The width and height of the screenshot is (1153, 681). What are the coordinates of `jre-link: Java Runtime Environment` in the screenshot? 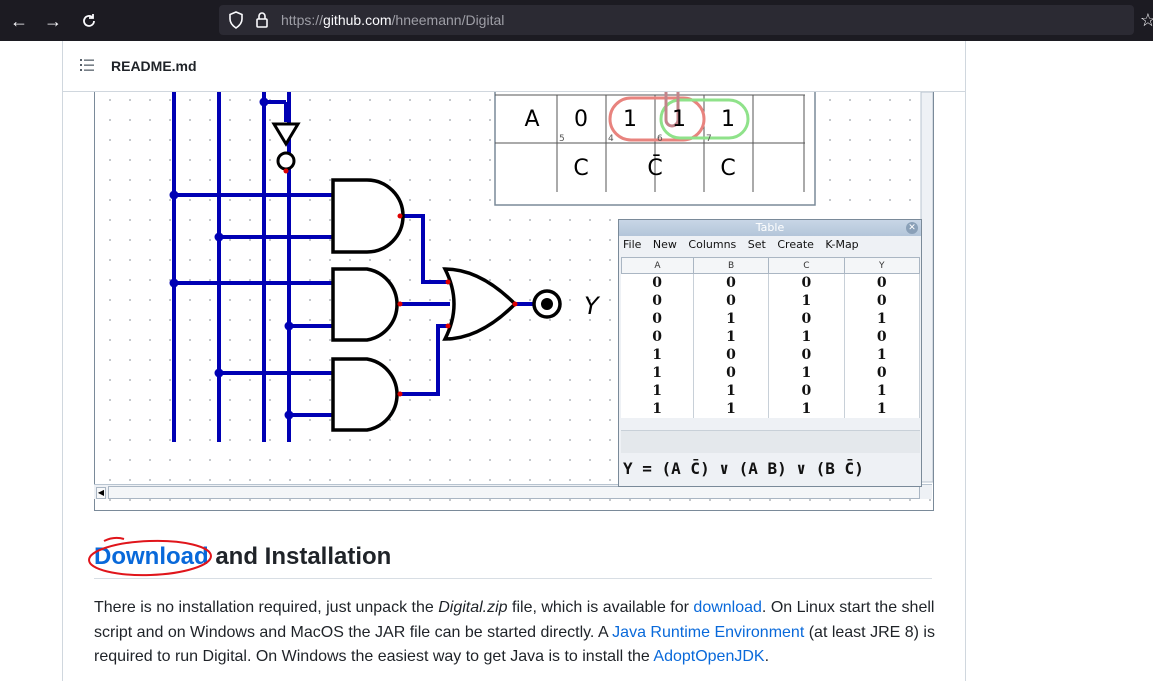 It's located at (708, 632).